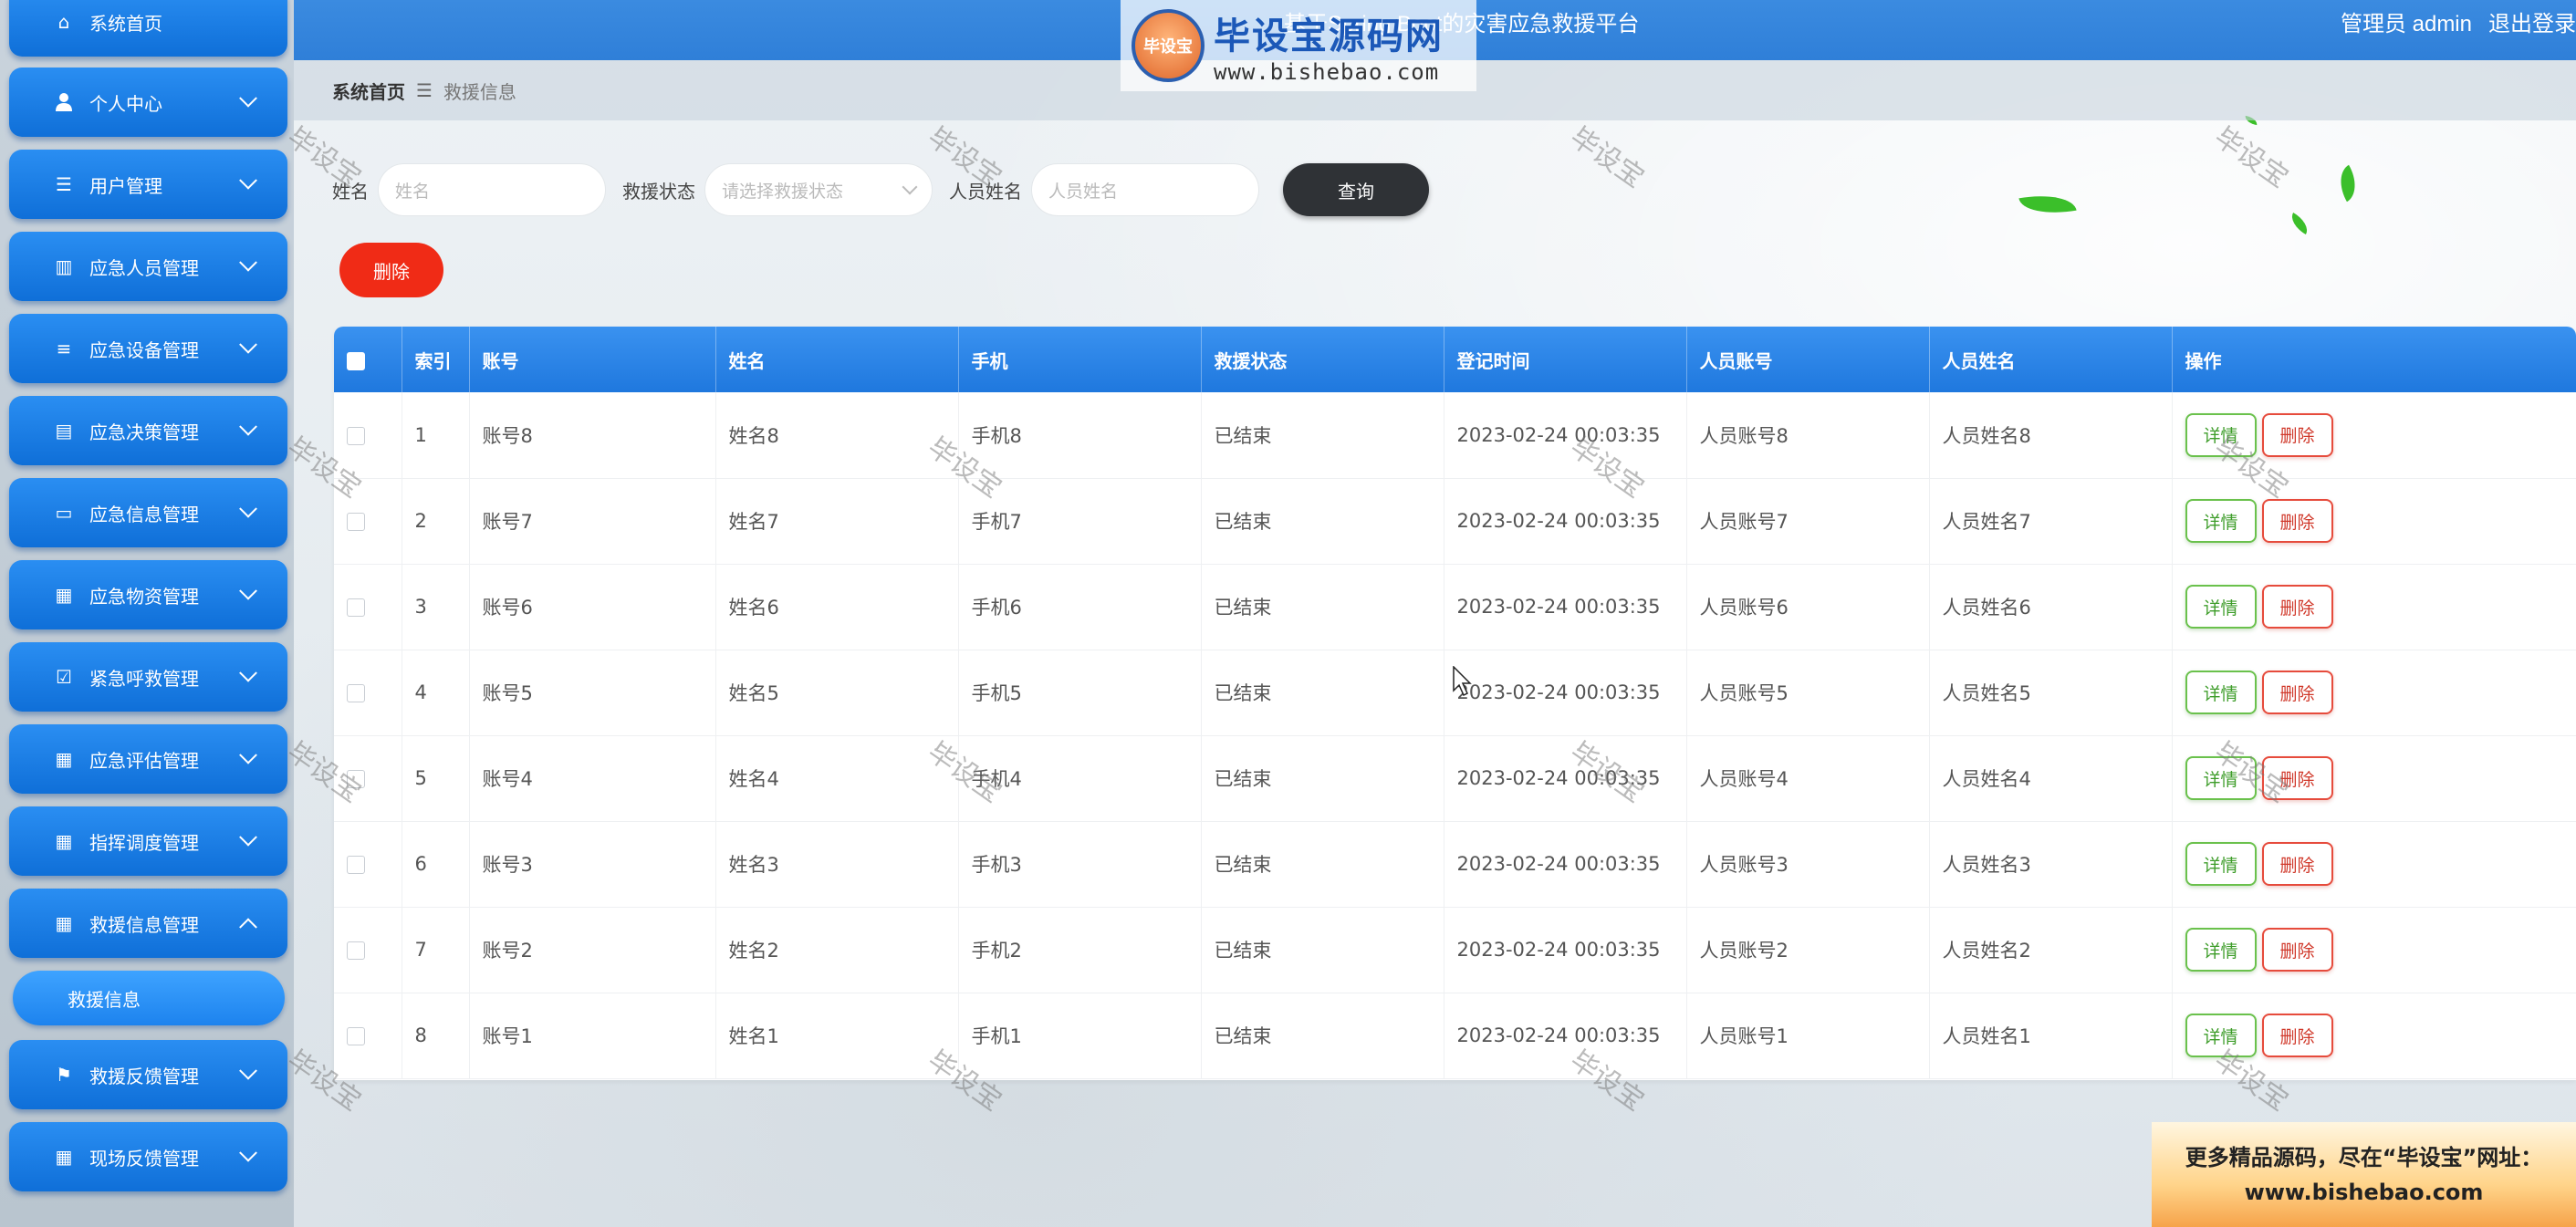 The height and width of the screenshot is (1227, 2576). I want to click on sidebar-item-emergency-equipment: ≡ 应急设备管理, so click(148, 348).